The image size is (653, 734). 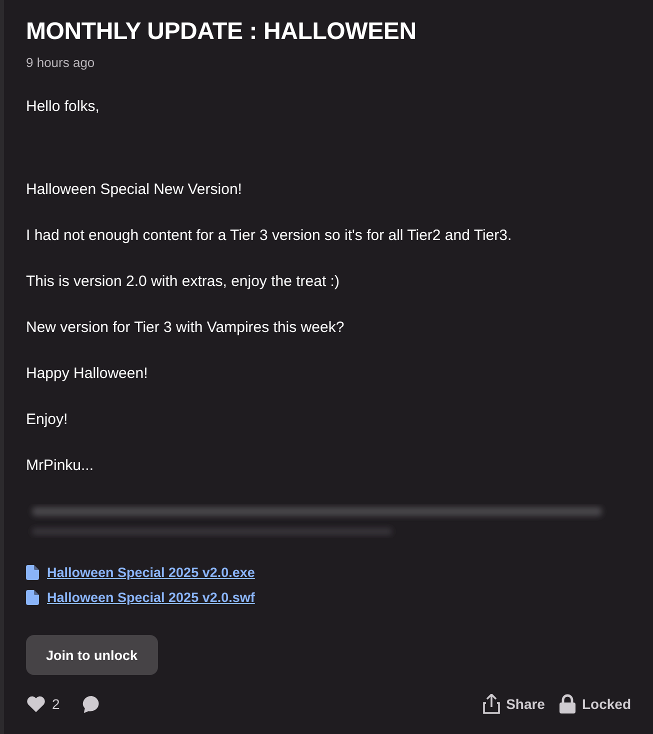 What do you see at coordinates (567, 704) in the screenshot?
I see `lock-icon` at bounding box center [567, 704].